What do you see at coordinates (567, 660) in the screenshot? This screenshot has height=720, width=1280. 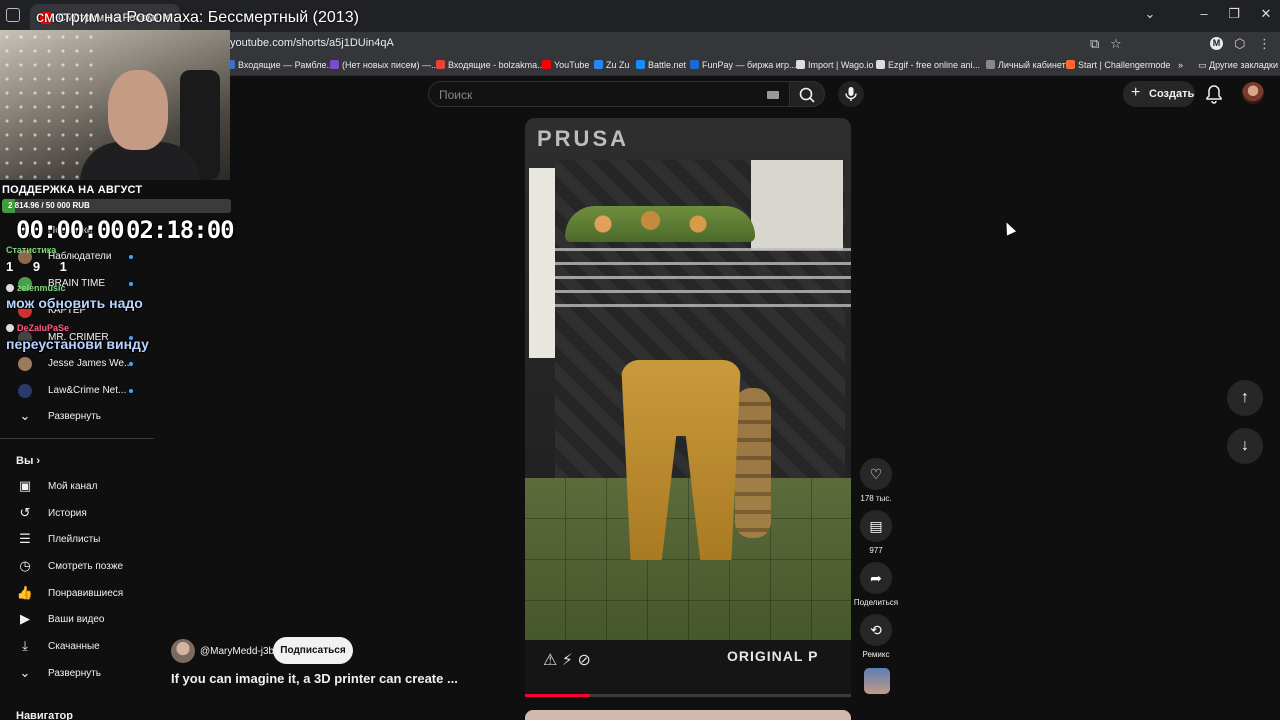 I see `warning-icon: ⚠ ⚡ ⊘` at bounding box center [567, 660].